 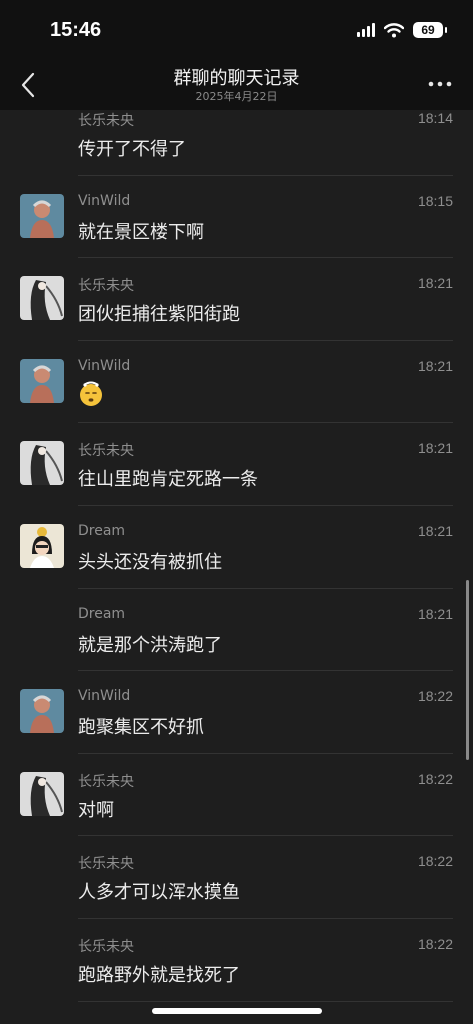 I want to click on list-item: 长乐未央 18:14 传开了不得了, so click(x=236, y=143).